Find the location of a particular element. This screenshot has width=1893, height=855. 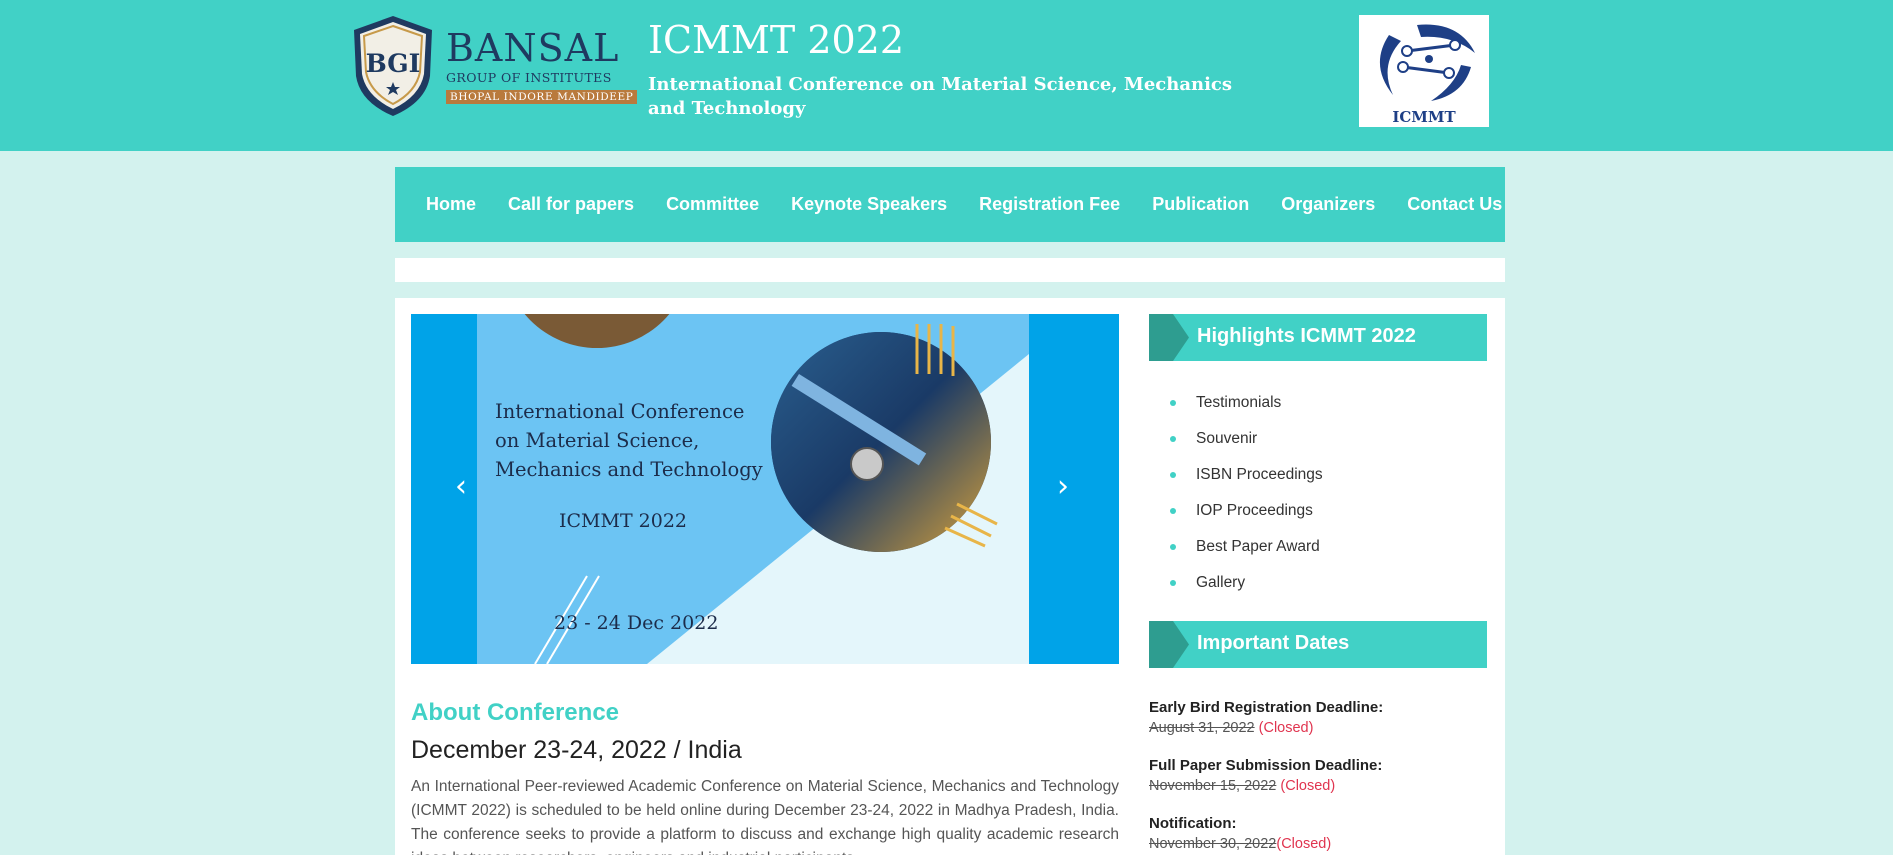

date-value: August 31, 2022 (Closed) is located at coordinates (1318, 728).